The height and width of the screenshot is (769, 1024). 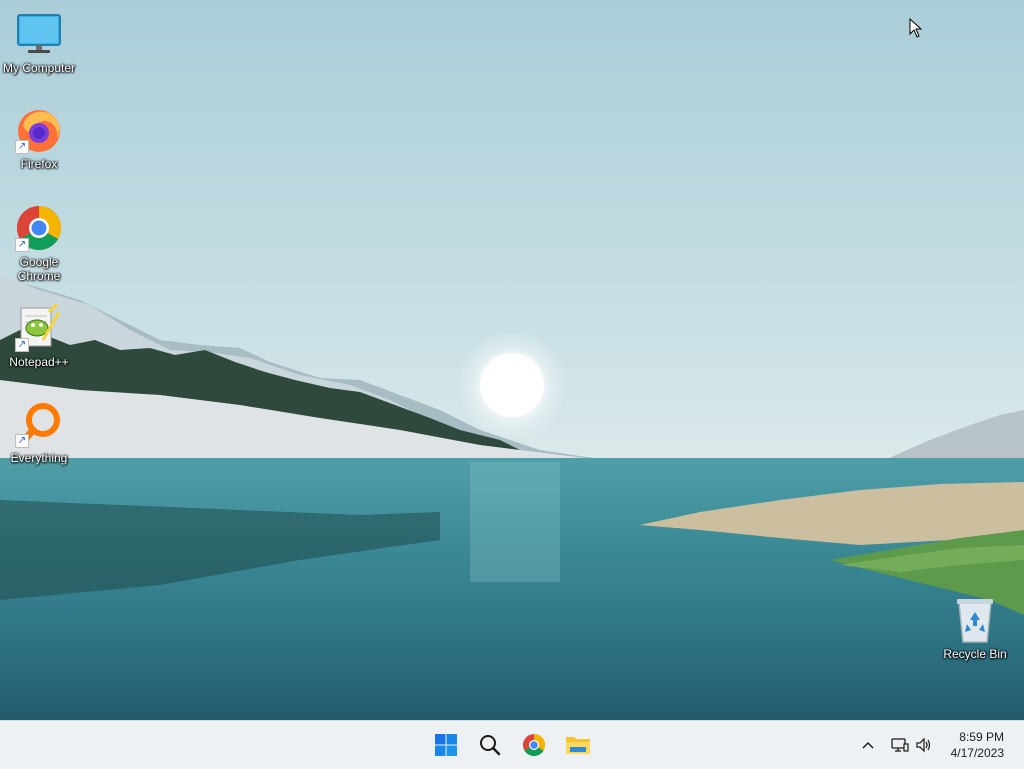 I want to click on desktop-icon-label: Notepad++, so click(x=39, y=362).